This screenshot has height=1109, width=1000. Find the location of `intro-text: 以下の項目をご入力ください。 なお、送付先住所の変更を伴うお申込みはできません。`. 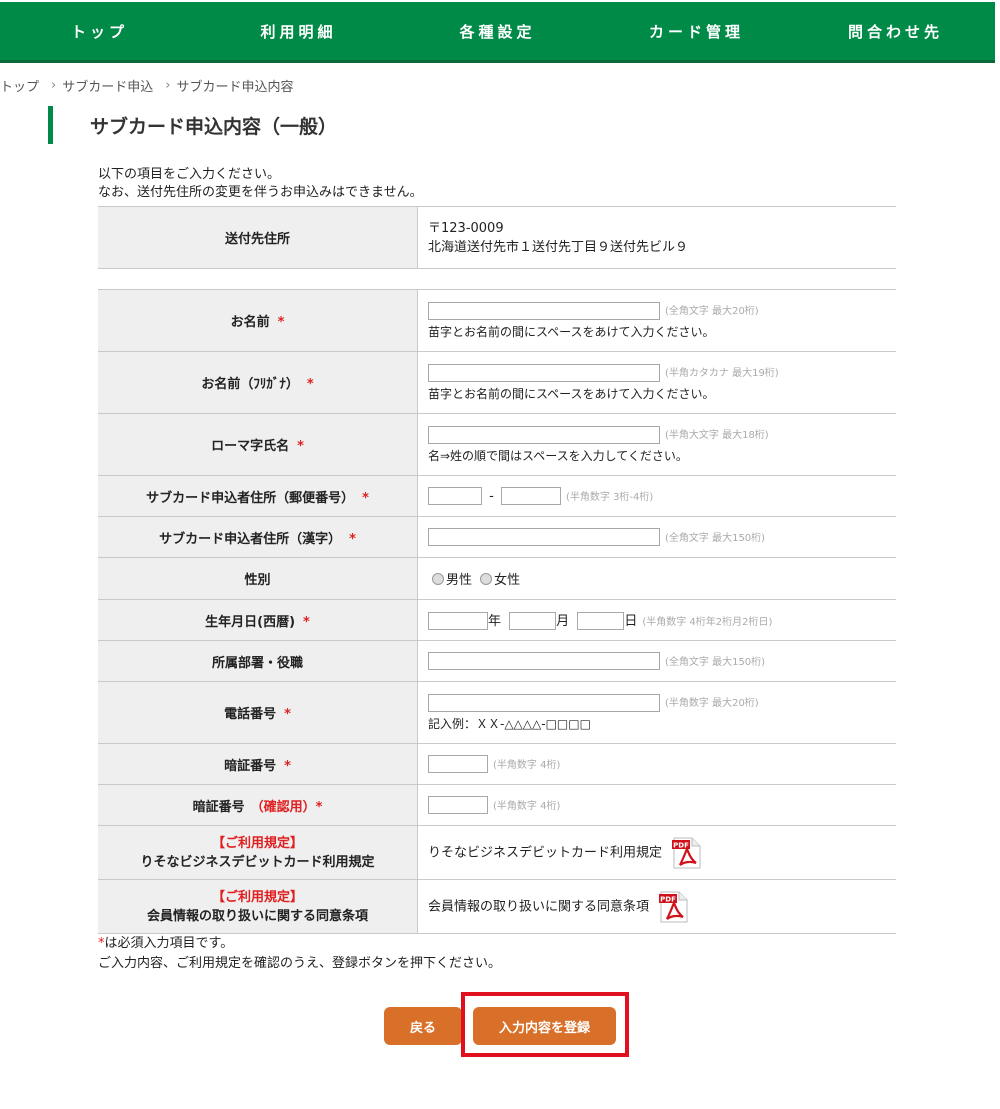

intro-text: 以下の項目をご入力ください。 なお、送付先住所の変更を伴うお申込みはできません。 is located at coordinates (260, 184).